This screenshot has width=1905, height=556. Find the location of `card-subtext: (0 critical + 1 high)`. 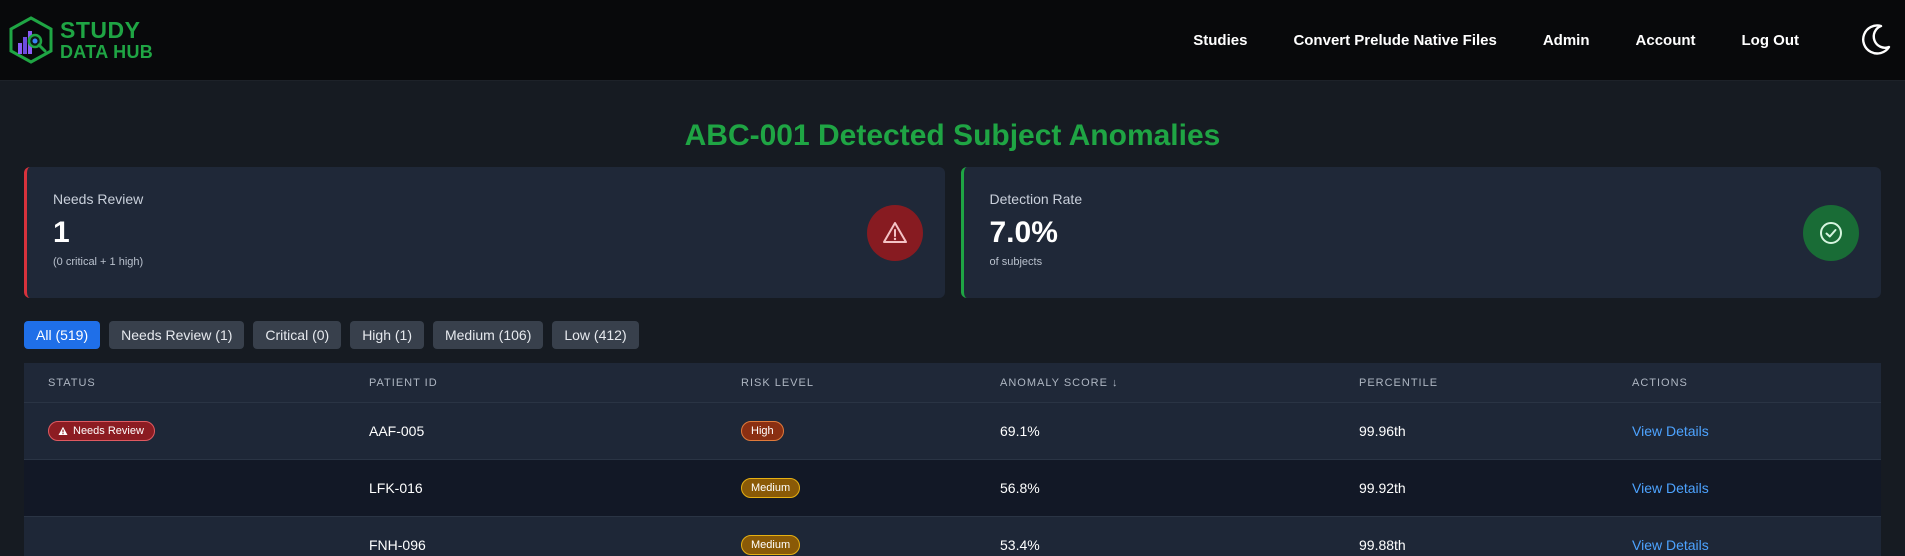

card-subtext: (0 critical + 1 high) is located at coordinates (98, 262).